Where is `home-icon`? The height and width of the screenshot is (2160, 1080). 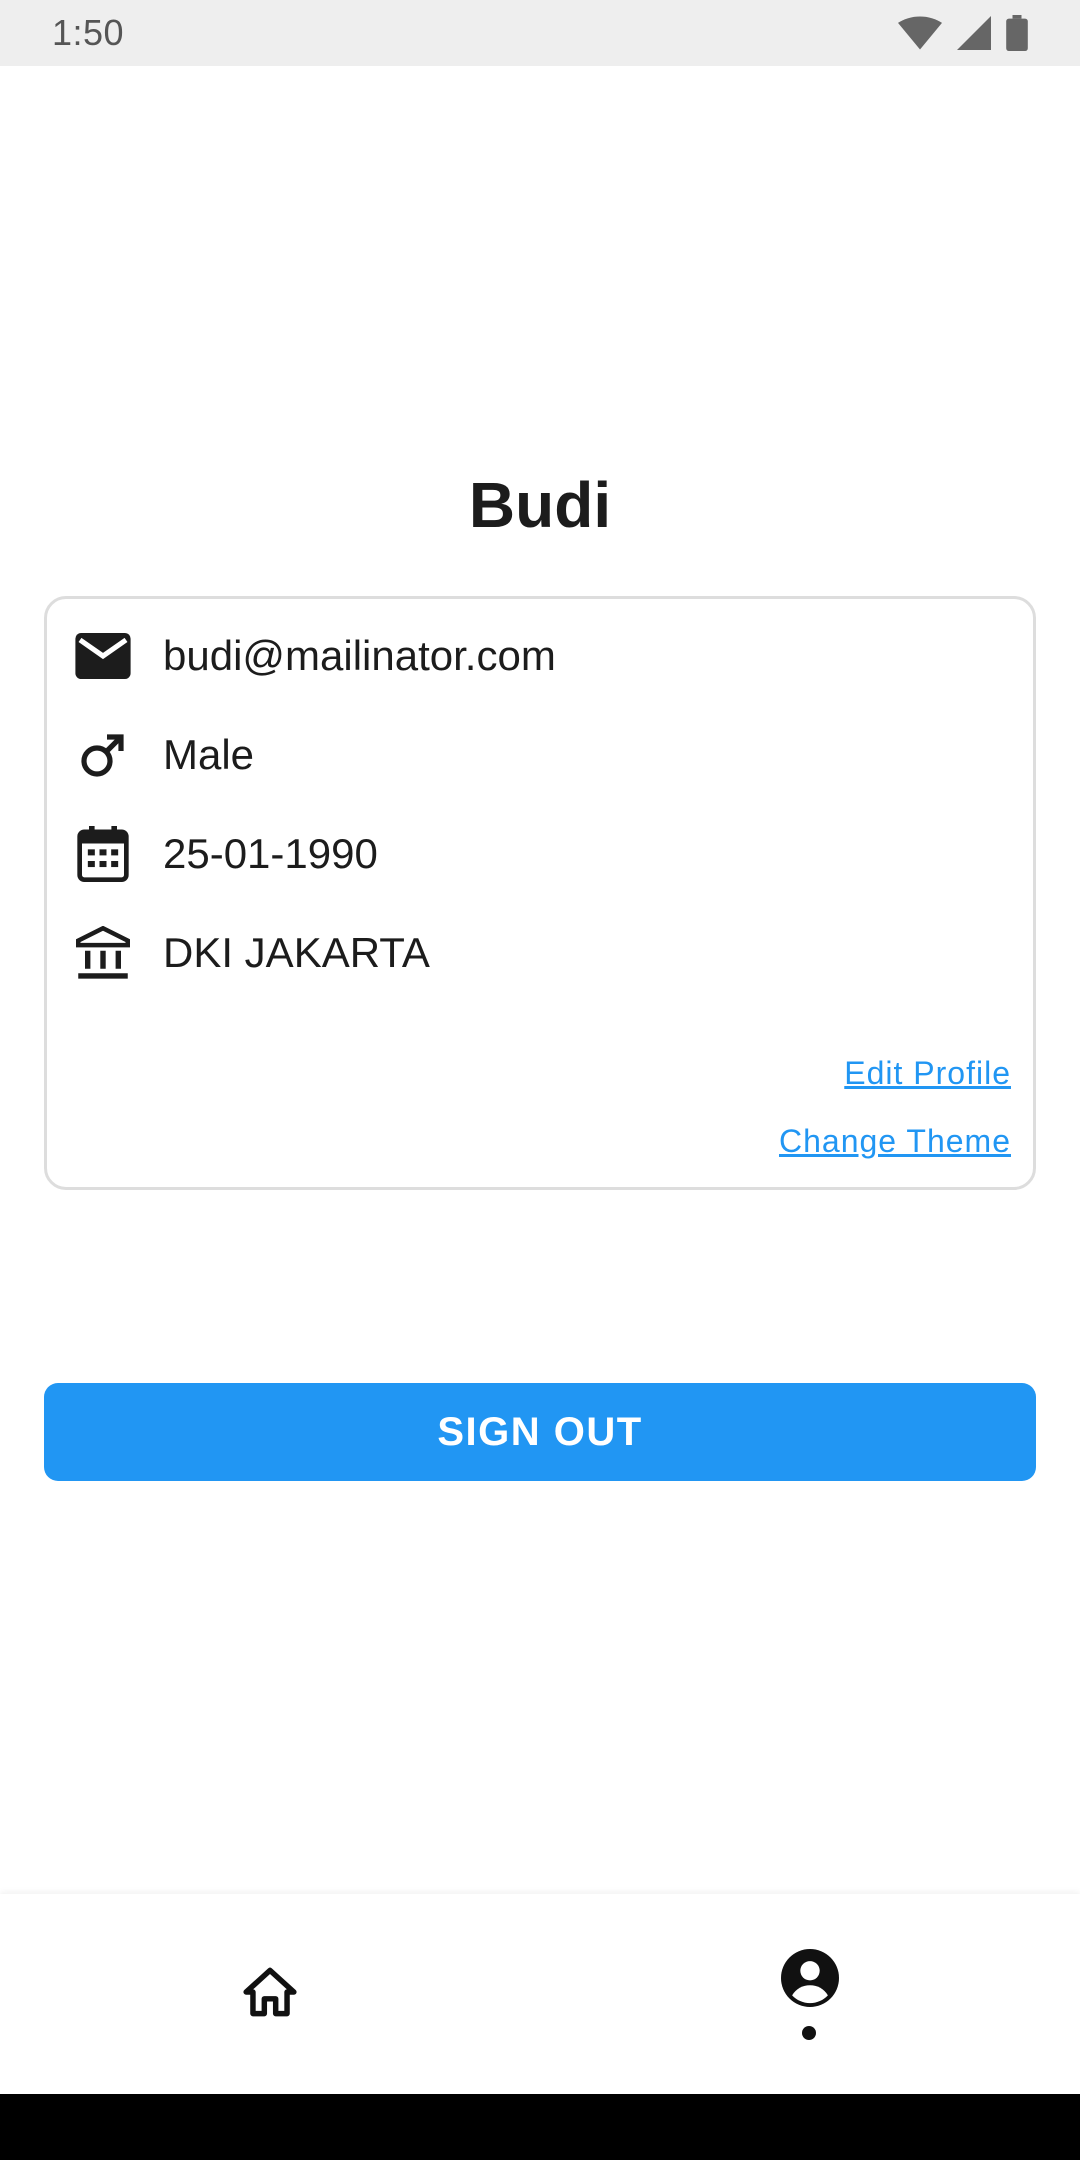
home-icon is located at coordinates (270, 1994).